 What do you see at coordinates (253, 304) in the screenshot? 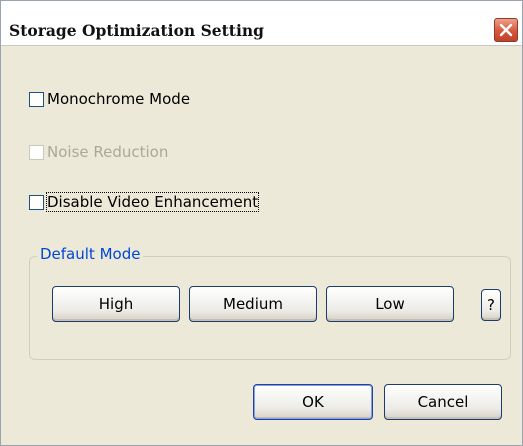
I see `medium-button: Medium` at bounding box center [253, 304].